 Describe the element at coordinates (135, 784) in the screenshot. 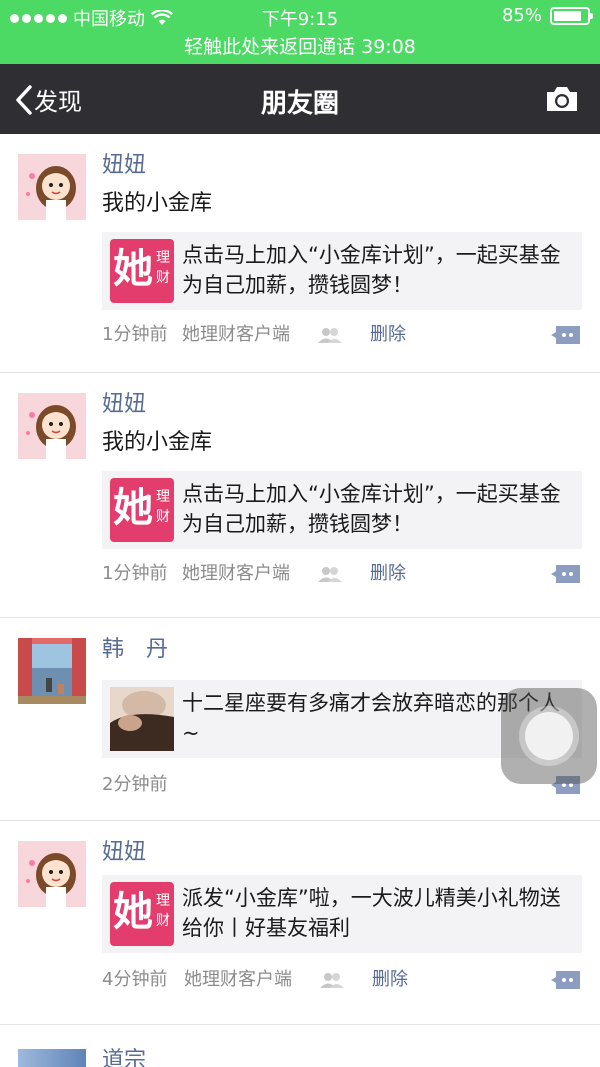

I see `post-time: 2分钟前` at that location.